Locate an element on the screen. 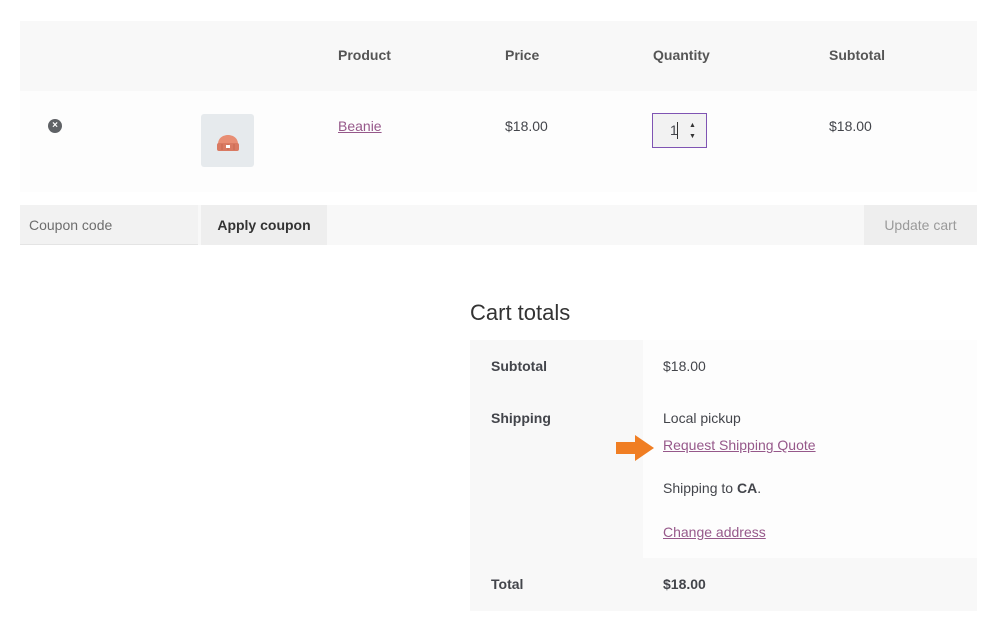 This screenshot has width=1007, height=627. total-value: $18.00 is located at coordinates (684, 584).